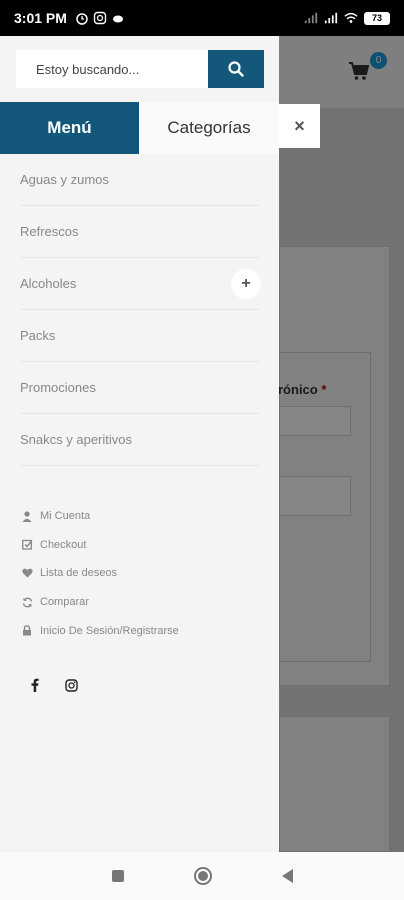  Describe the element at coordinates (27, 516) in the screenshot. I see `user-icon` at that location.